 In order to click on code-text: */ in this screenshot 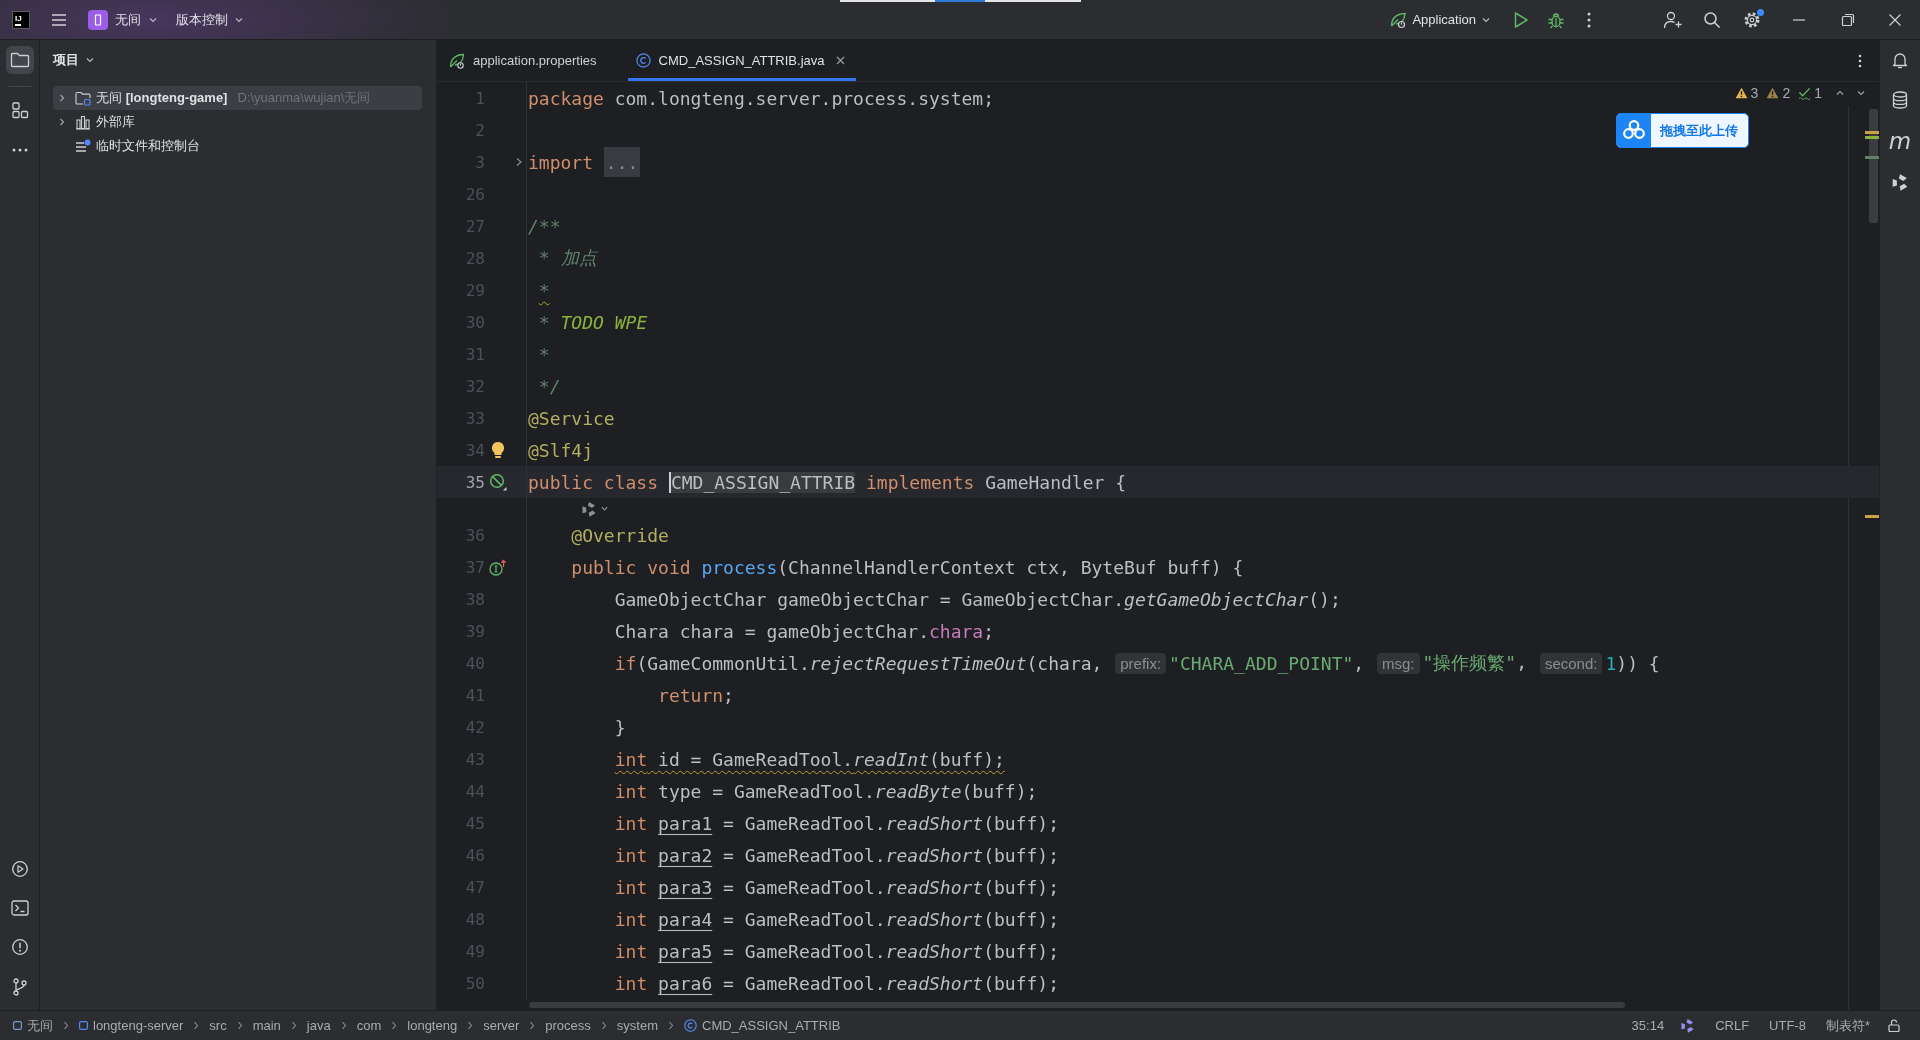, I will do `click(549, 386)`.